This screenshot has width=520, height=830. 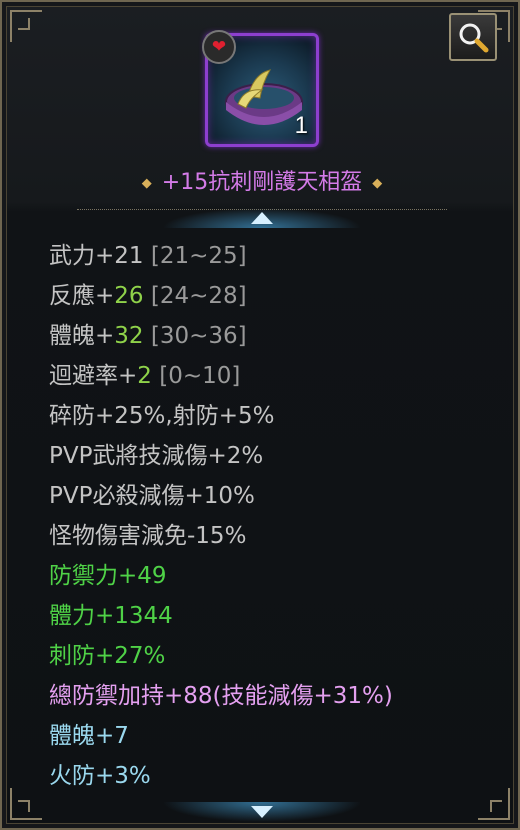 I want to click on arrow-down-icon, so click(x=262, y=812).